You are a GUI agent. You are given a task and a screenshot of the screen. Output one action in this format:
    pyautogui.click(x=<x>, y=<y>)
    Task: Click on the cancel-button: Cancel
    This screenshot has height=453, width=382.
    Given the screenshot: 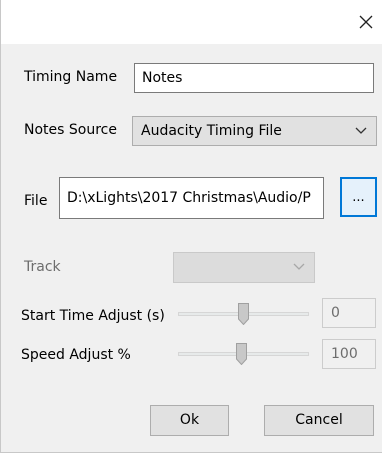 What is the action you would take?
    pyautogui.click(x=319, y=420)
    